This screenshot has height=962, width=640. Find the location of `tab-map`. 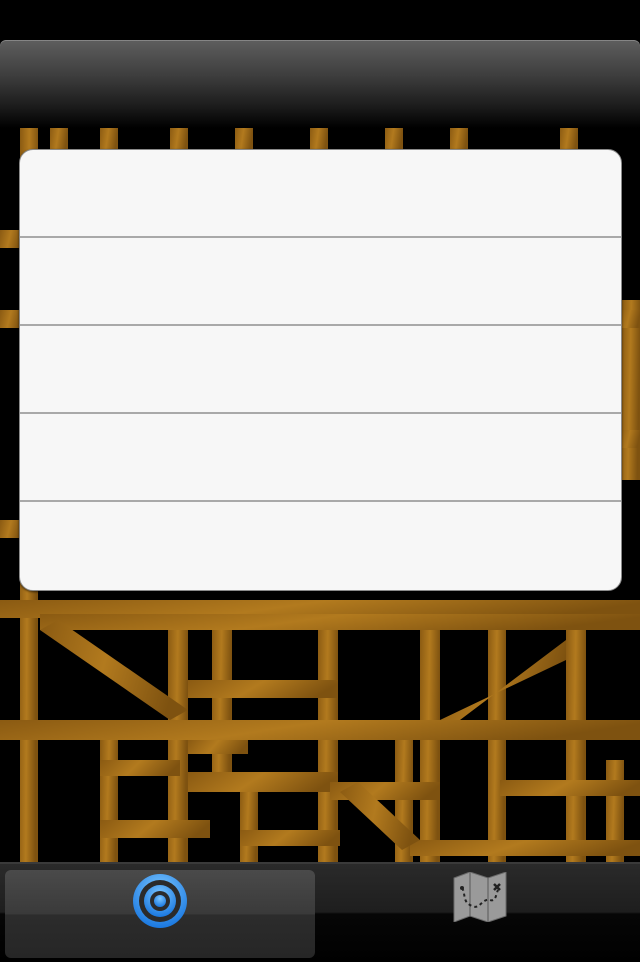

tab-map is located at coordinates (480, 913).